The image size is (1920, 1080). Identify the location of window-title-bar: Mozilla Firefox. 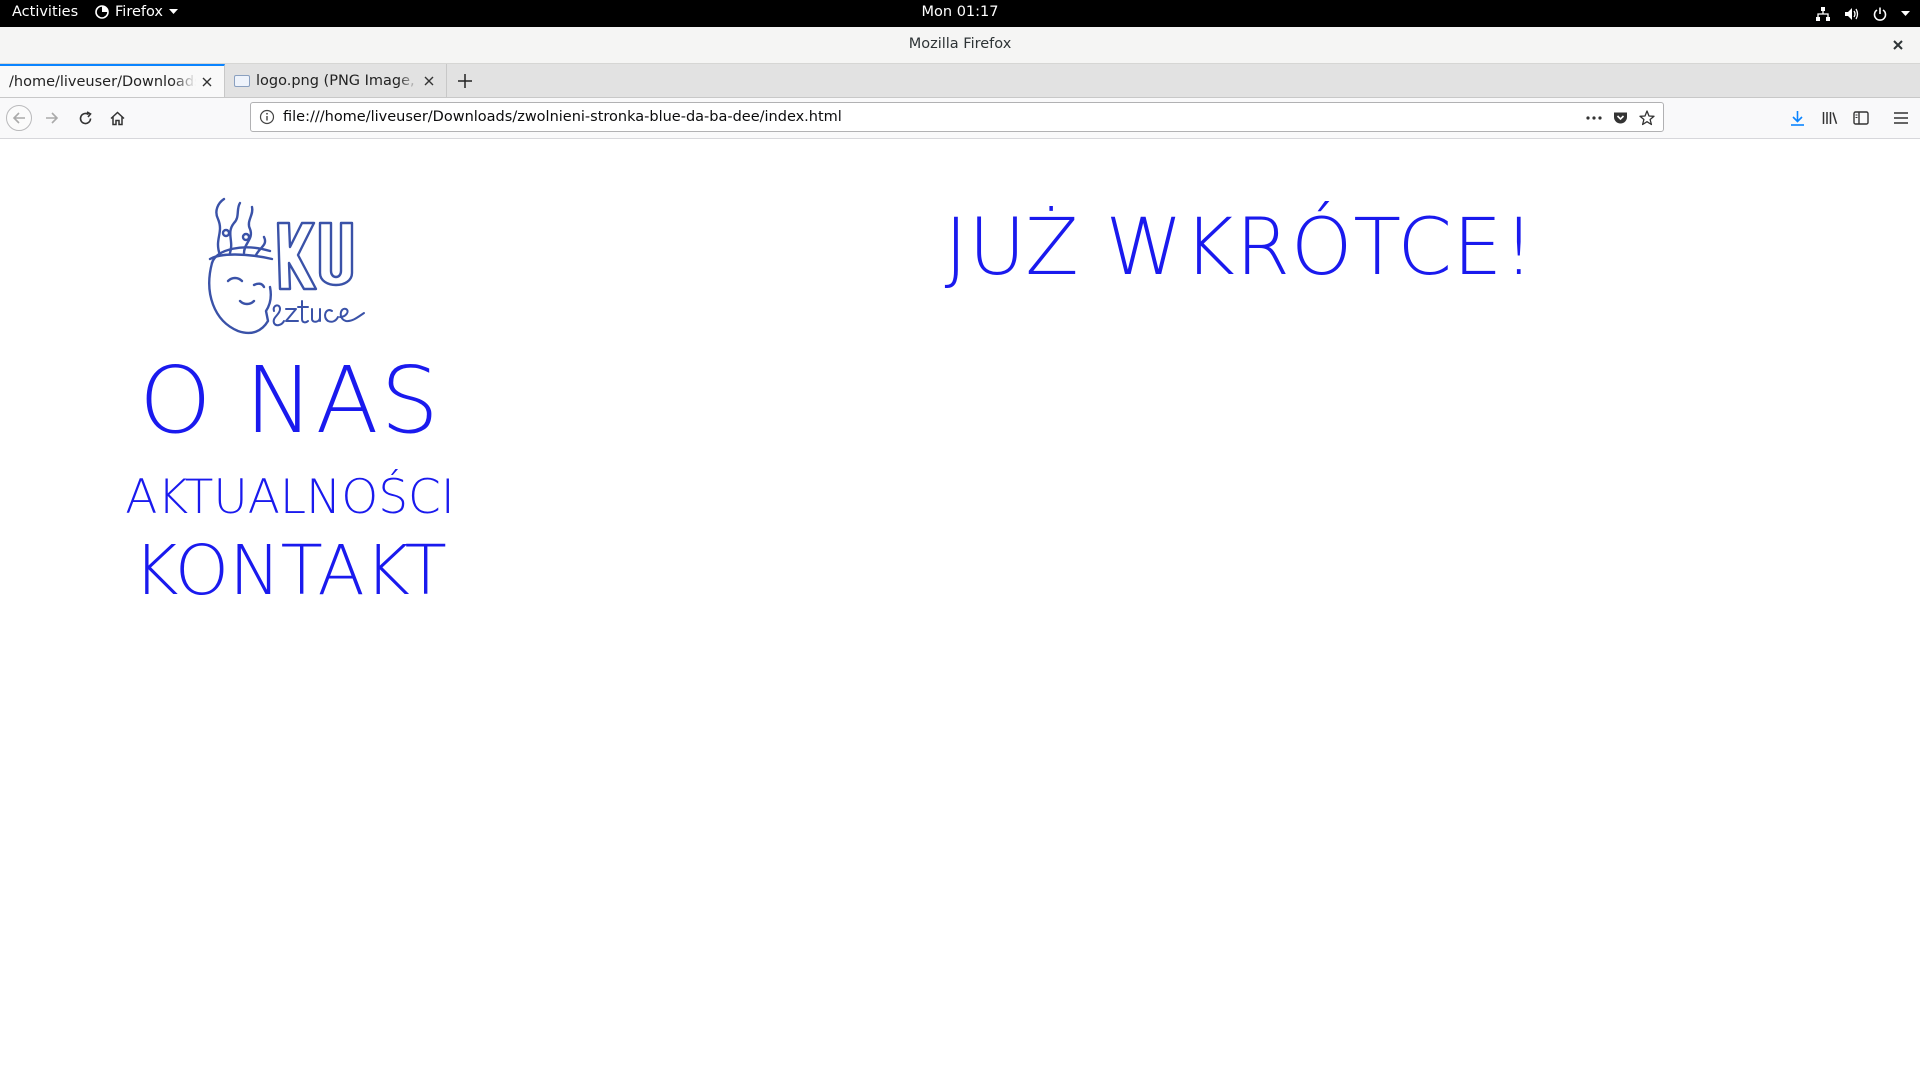
(960, 45).